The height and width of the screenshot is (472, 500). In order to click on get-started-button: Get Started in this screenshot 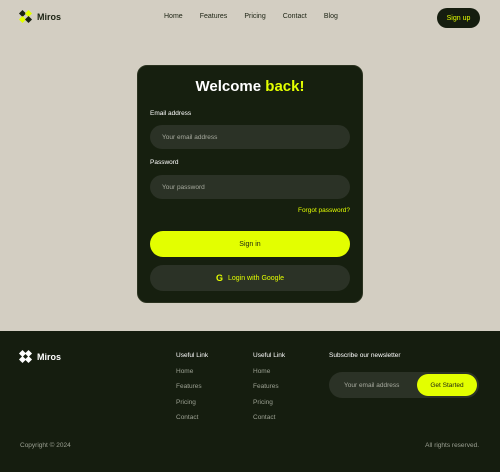, I will do `click(447, 385)`.